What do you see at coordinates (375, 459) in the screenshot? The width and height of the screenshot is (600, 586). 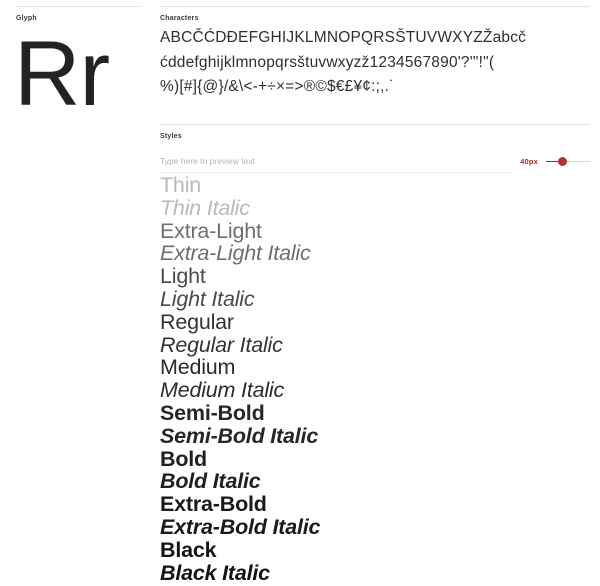 I see `style-list-item: Bold` at bounding box center [375, 459].